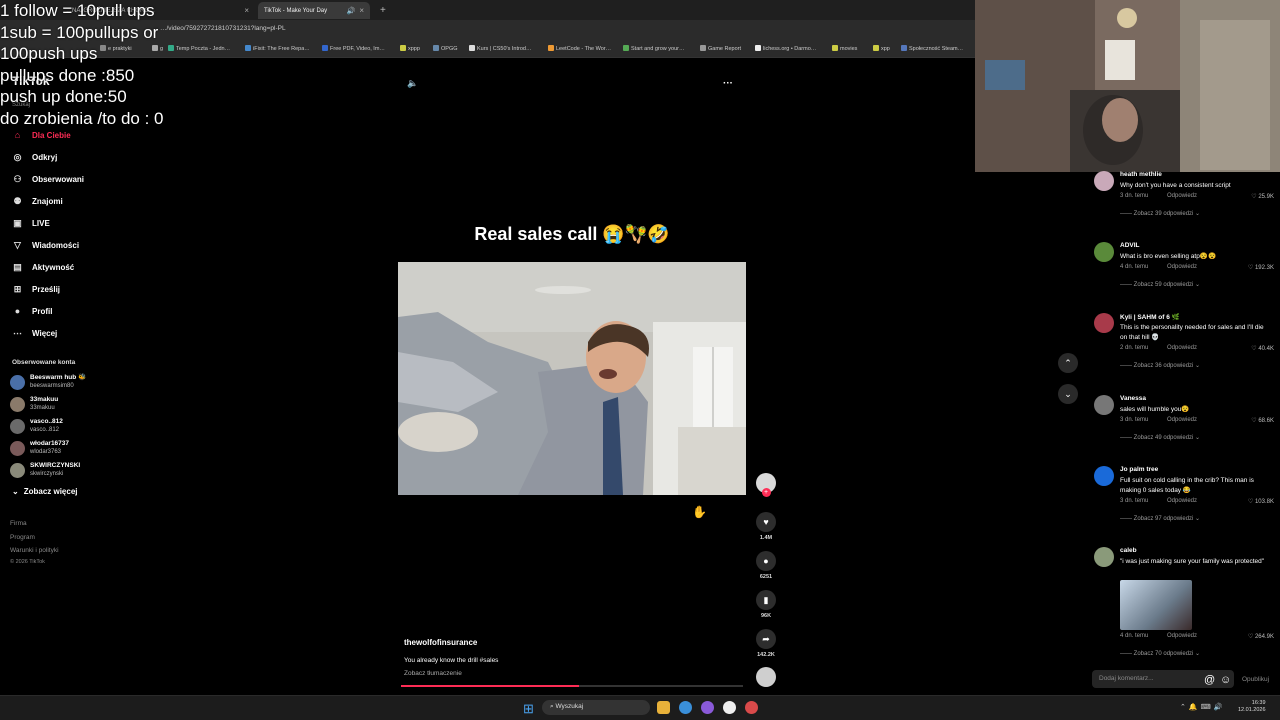 This screenshot has width=1280, height=720. Describe the element at coordinates (445, 48) in the screenshot. I see `bookmark-item: OPGG` at that location.